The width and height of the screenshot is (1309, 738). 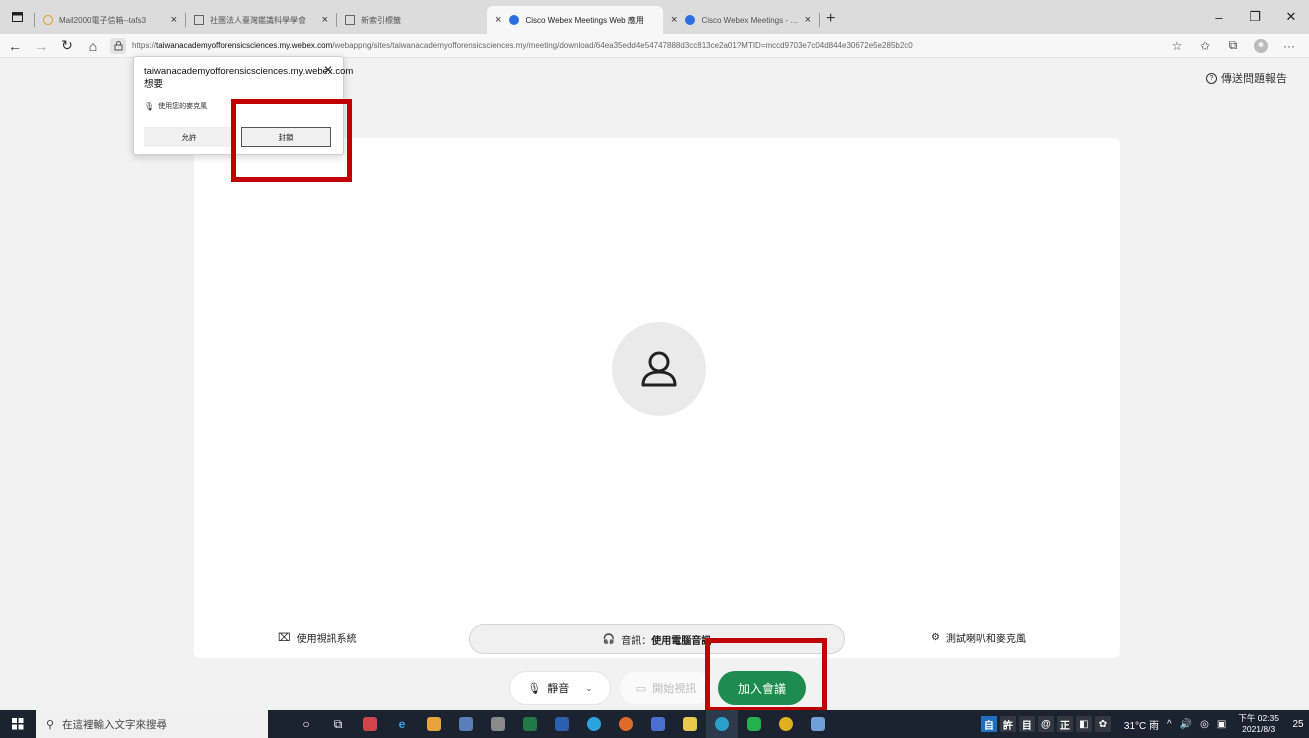 What do you see at coordinates (1169, 724) in the screenshot?
I see `chevron-up-icon: ^` at bounding box center [1169, 724].